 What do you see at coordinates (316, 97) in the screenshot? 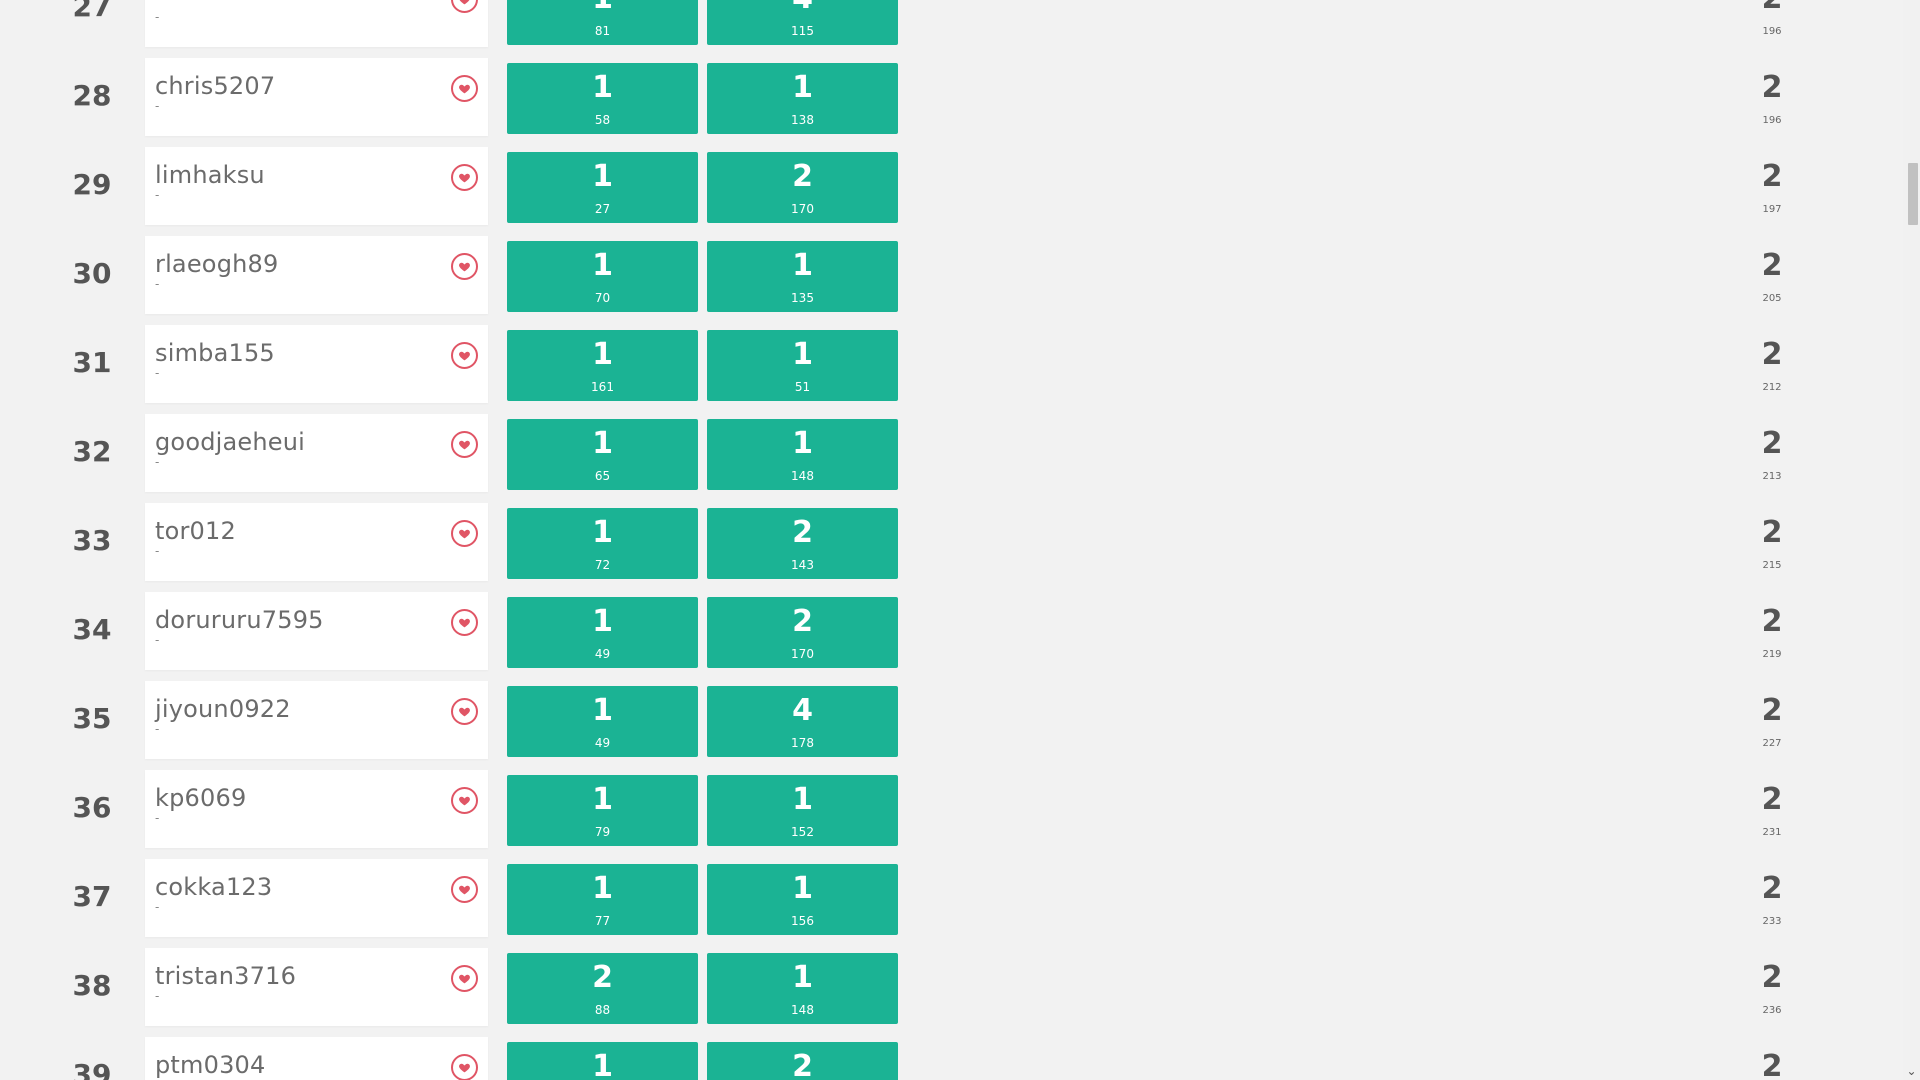
I see `user-card: chris5207 -` at bounding box center [316, 97].